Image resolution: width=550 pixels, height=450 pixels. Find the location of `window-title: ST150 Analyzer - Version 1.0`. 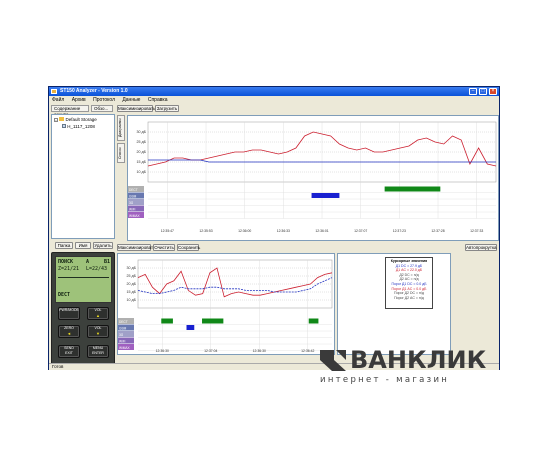

window-title: ST150 Analyzer - Version 1.0 is located at coordinates (94, 91).